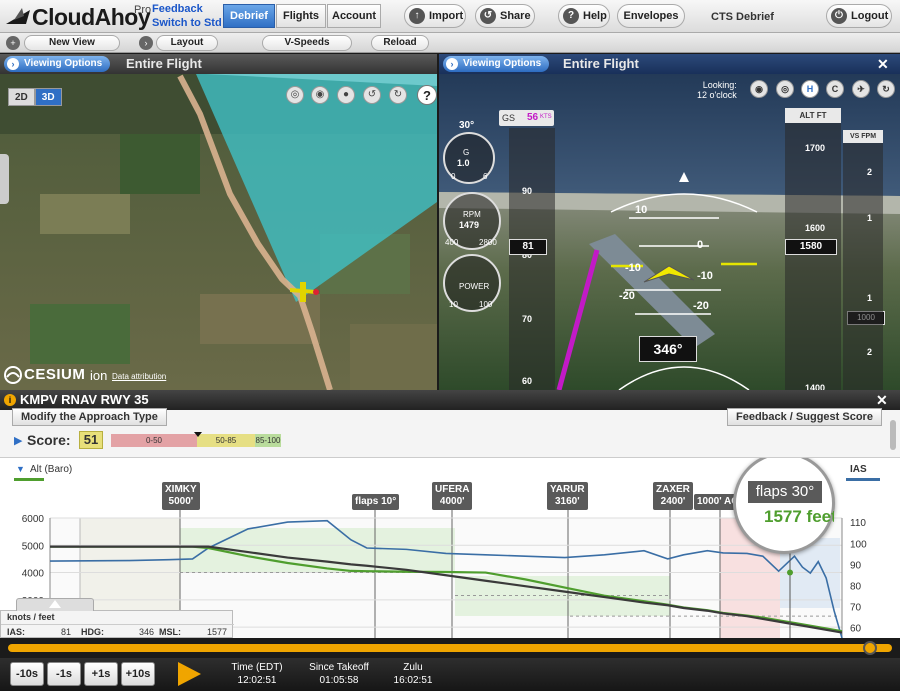 The height and width of the screenshot is (691, 900). What do you see at coordinates (187, 43) in the screenshot?
I see `layout-button: Layout` at bounding box center [187, 43].